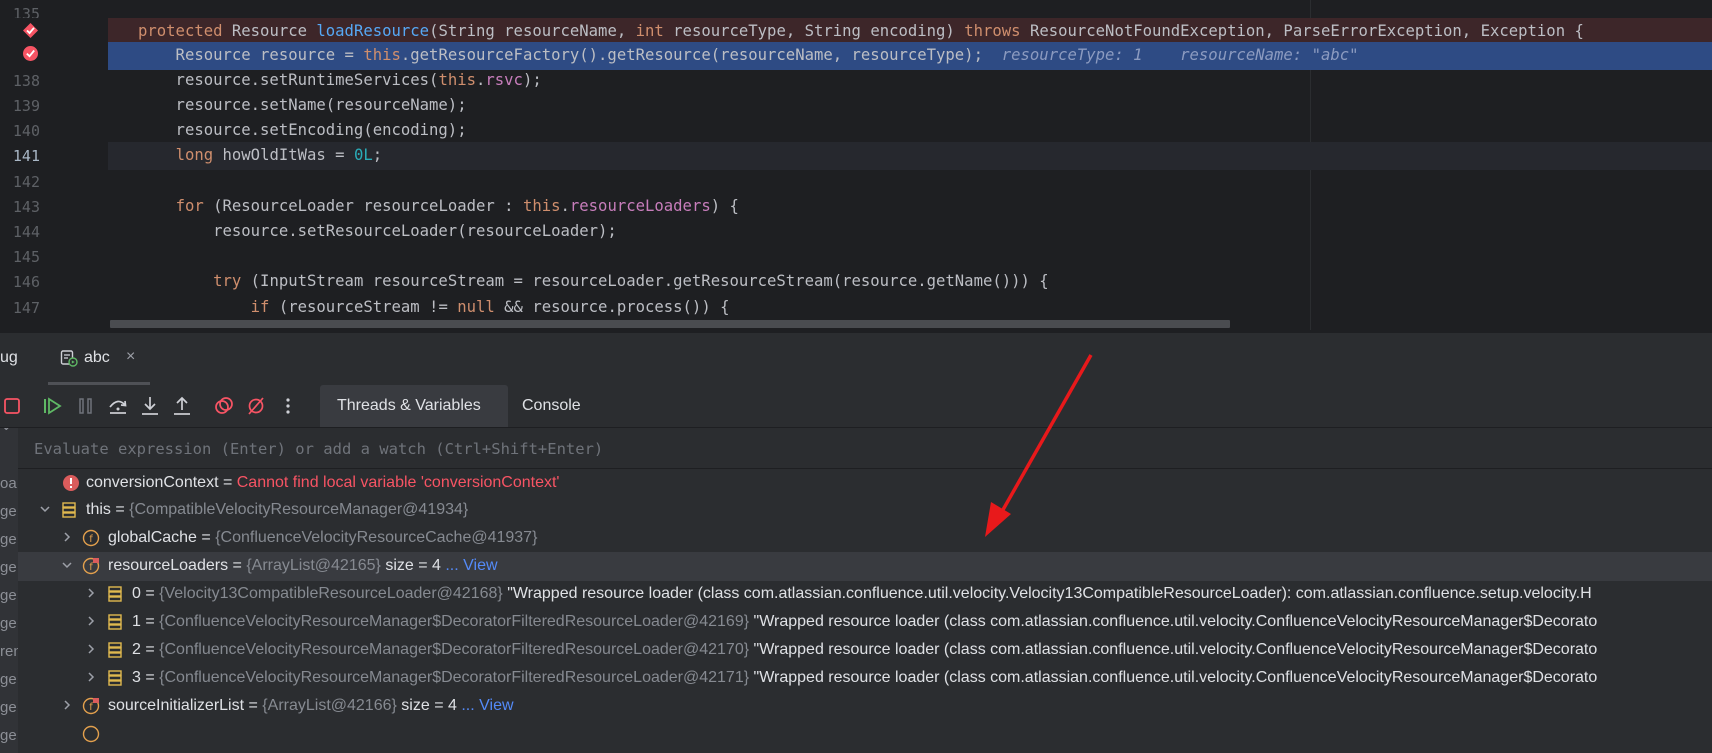 This screenshot has width=1712, height=753. I want to click on variable-name: 1, so click(136, 621).